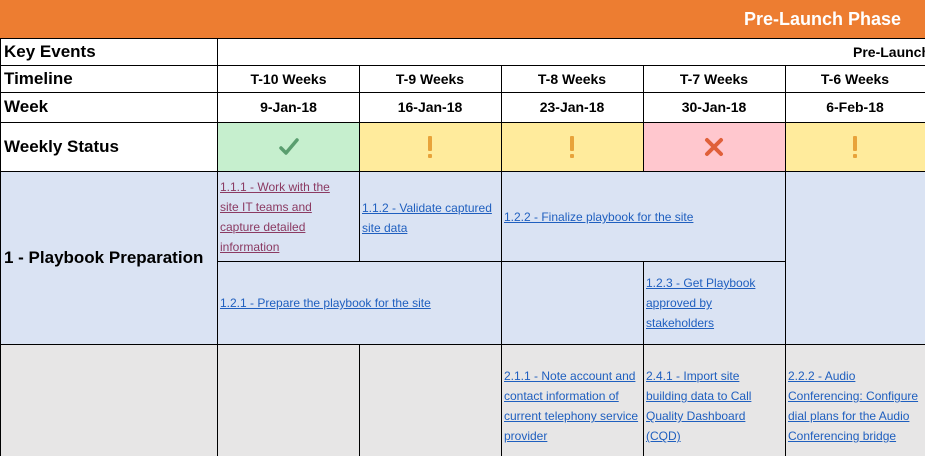 The height and width of the screenshot is (456, 925). What do you see at coordinates (822, 19) in the screenshot?
I see `phase-title: Pre-Launch Phase` at bounding box center [822, 19].